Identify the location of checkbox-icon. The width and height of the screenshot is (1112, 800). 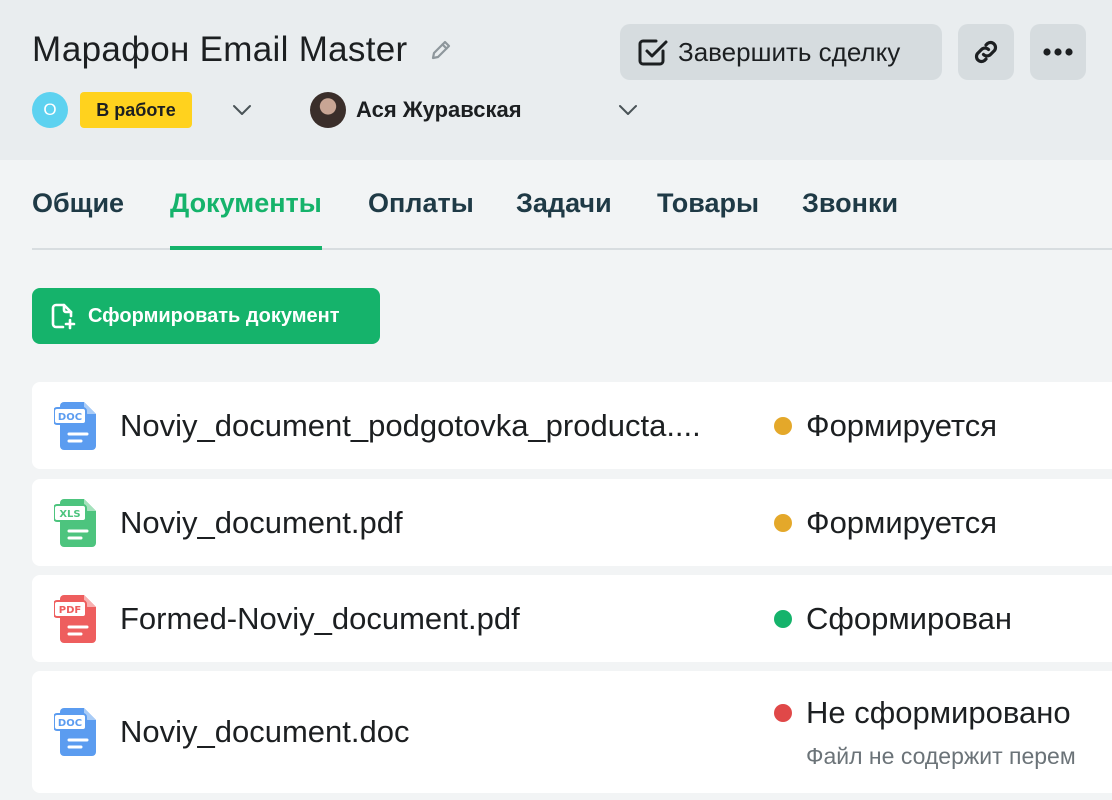
(653, 52).